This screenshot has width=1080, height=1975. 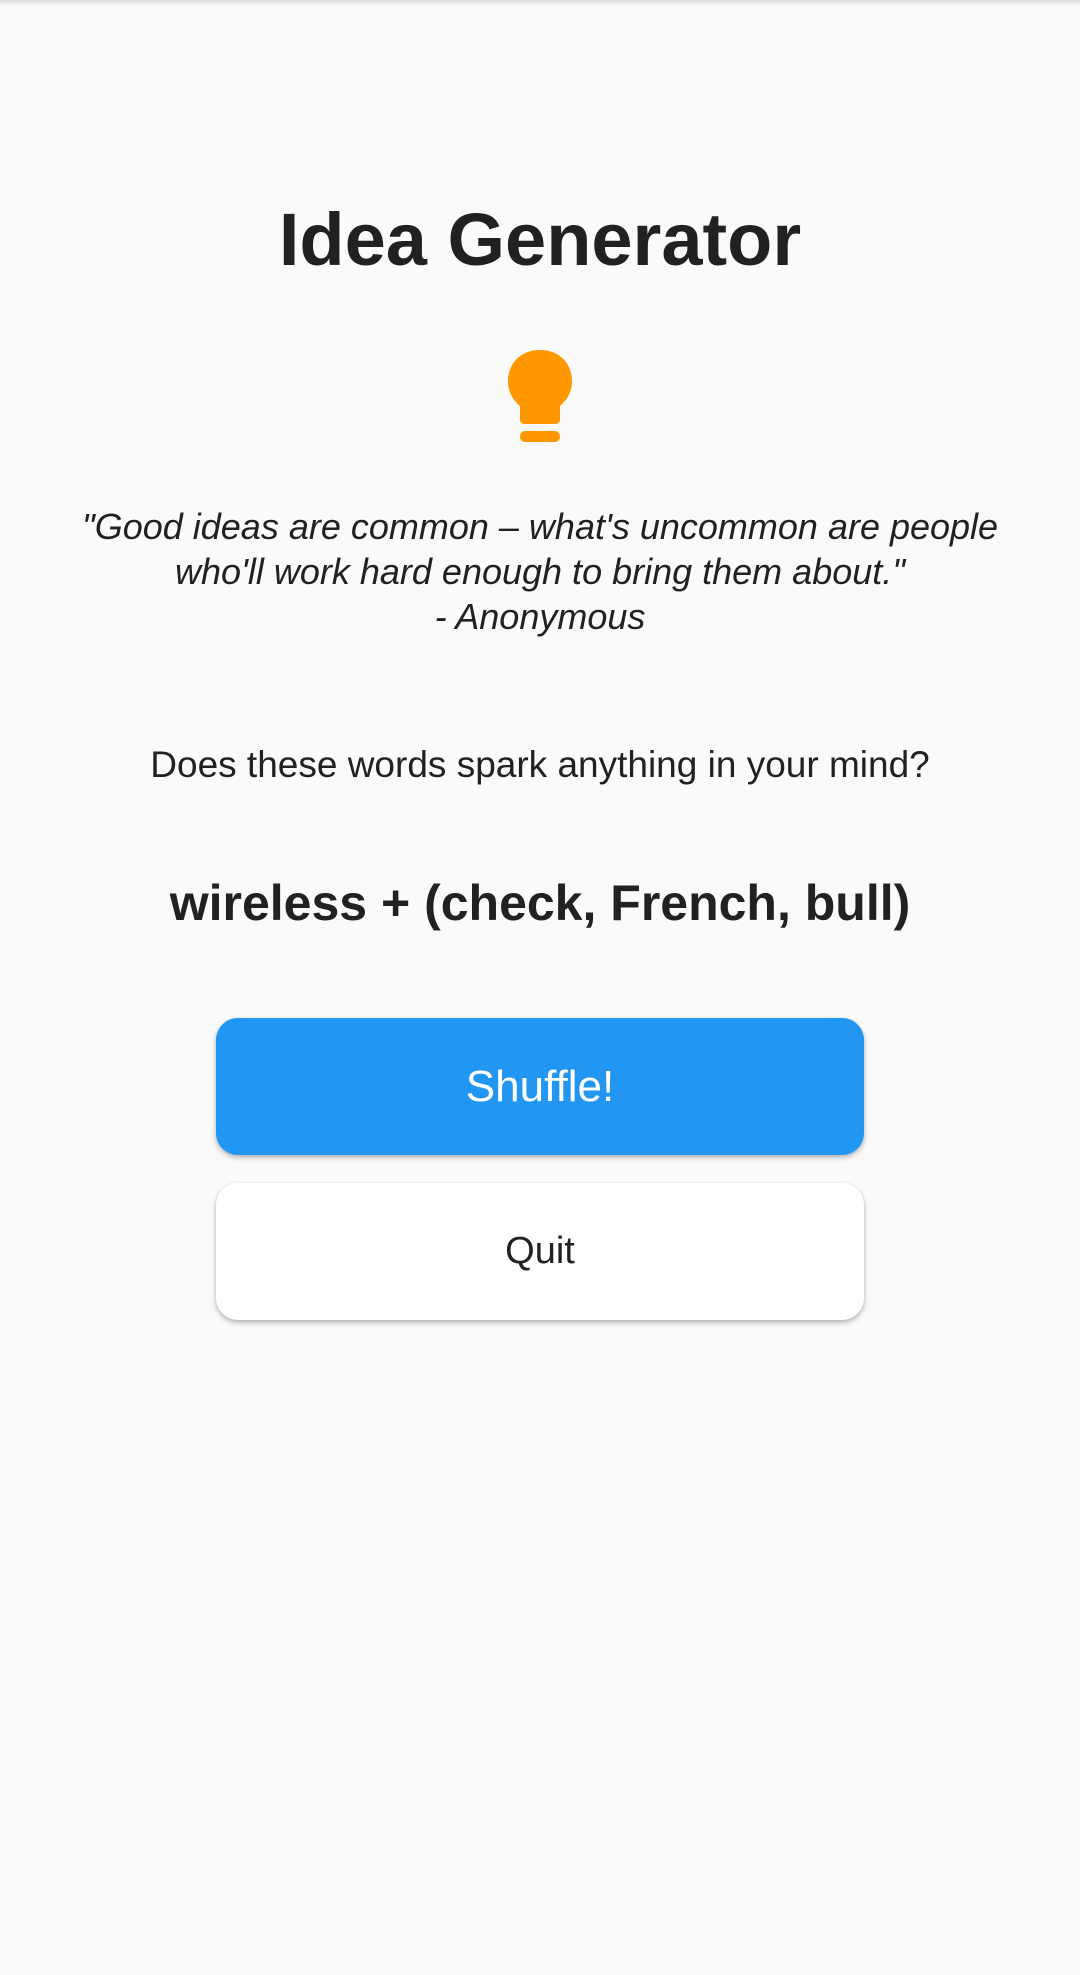 What do you see at coordinates (540, 396) in the screenshot?
I see `lightbulb-icon` at bounding box center [540, 396].